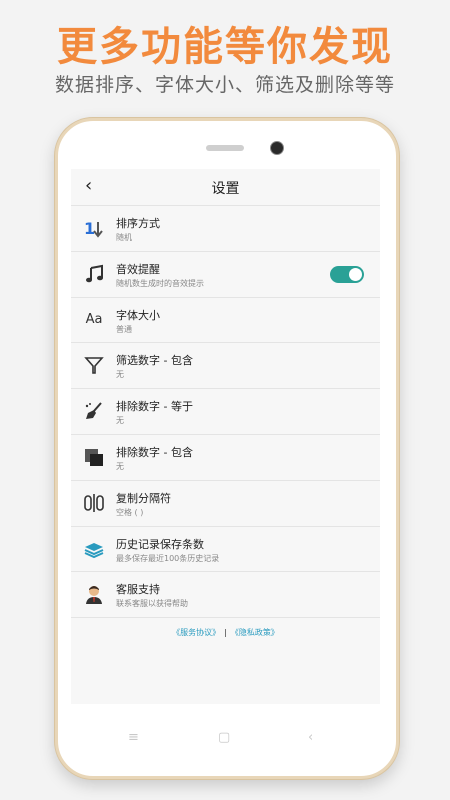 Image resolution: width=450 pixels, height=800 pixels. I want to click on setting-value: 普通, so click(124, 329).